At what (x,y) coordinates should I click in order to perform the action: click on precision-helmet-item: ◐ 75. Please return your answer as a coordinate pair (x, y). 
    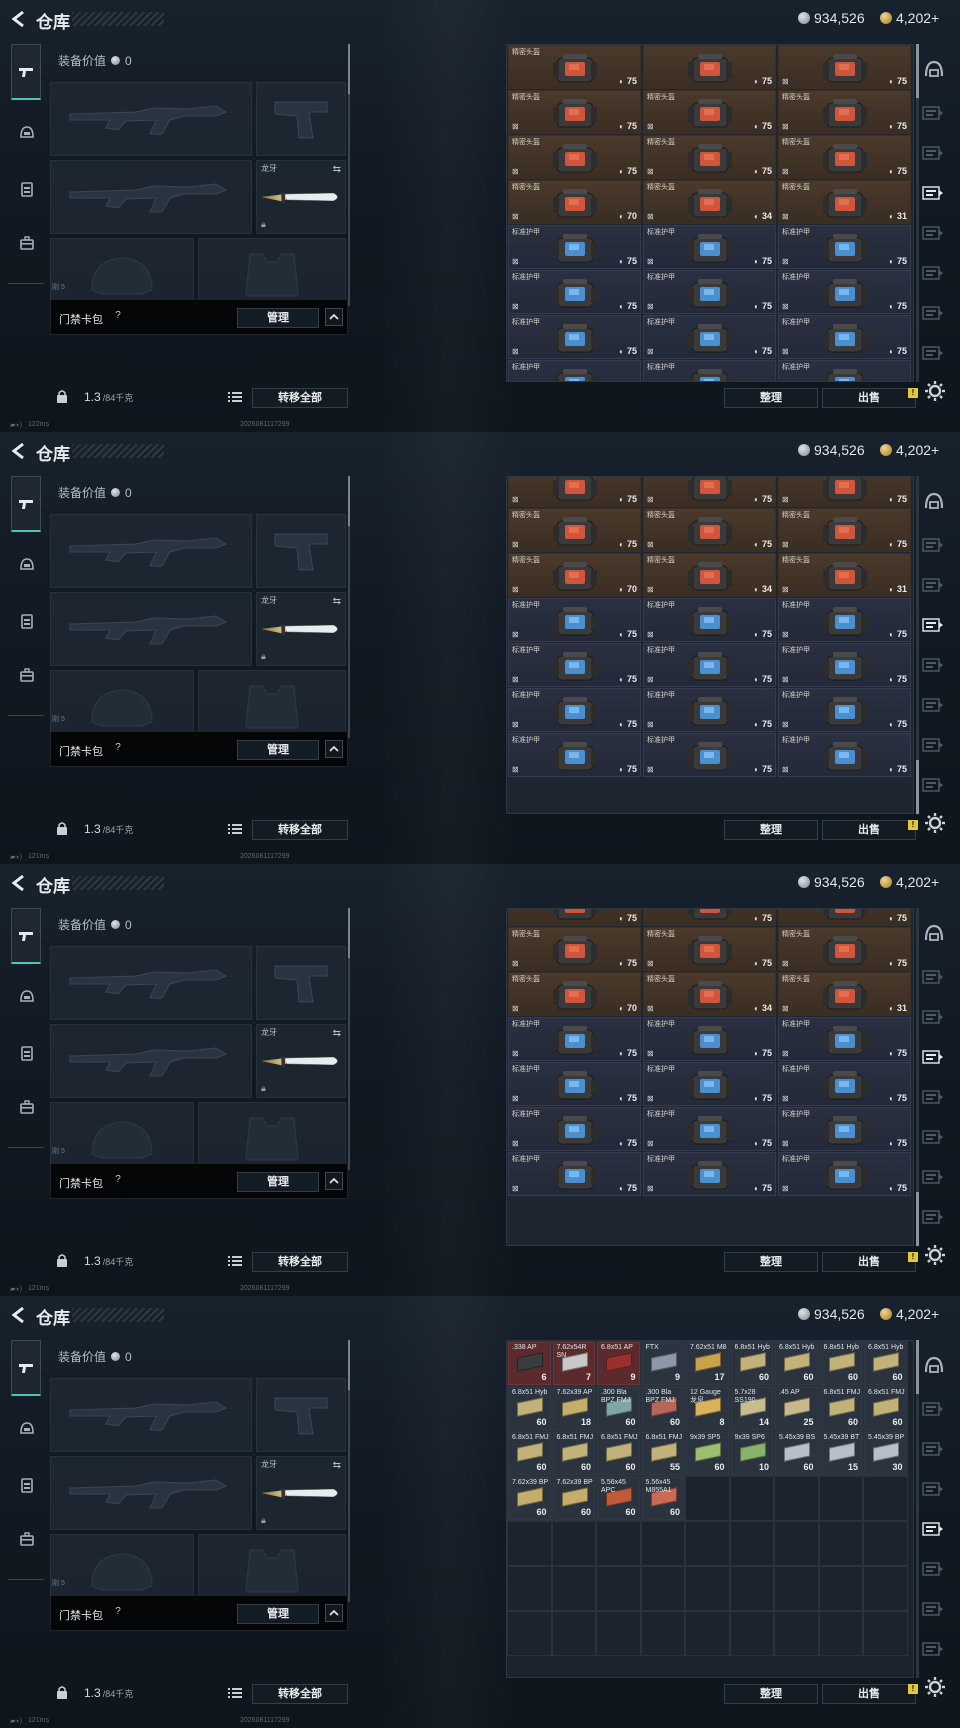
    Looking at the image, I should click on (709, 917).